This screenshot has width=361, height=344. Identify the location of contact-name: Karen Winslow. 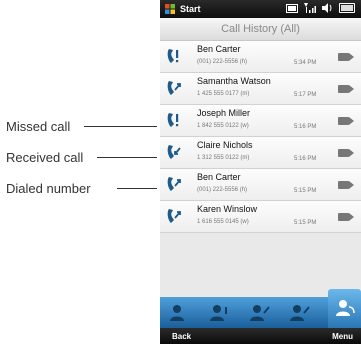
(227, 209).